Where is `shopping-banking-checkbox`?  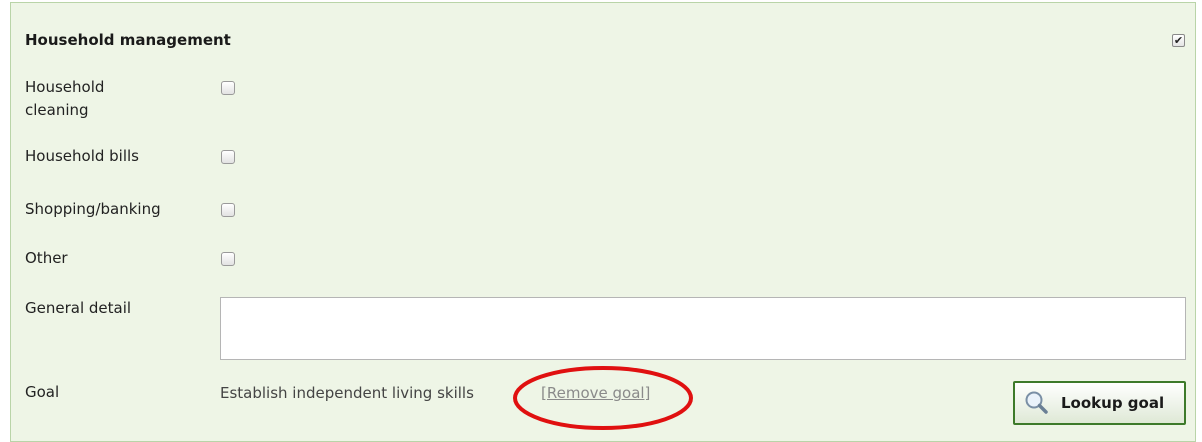
shopping-banking-checkbox is located at coordinates (228, 210).